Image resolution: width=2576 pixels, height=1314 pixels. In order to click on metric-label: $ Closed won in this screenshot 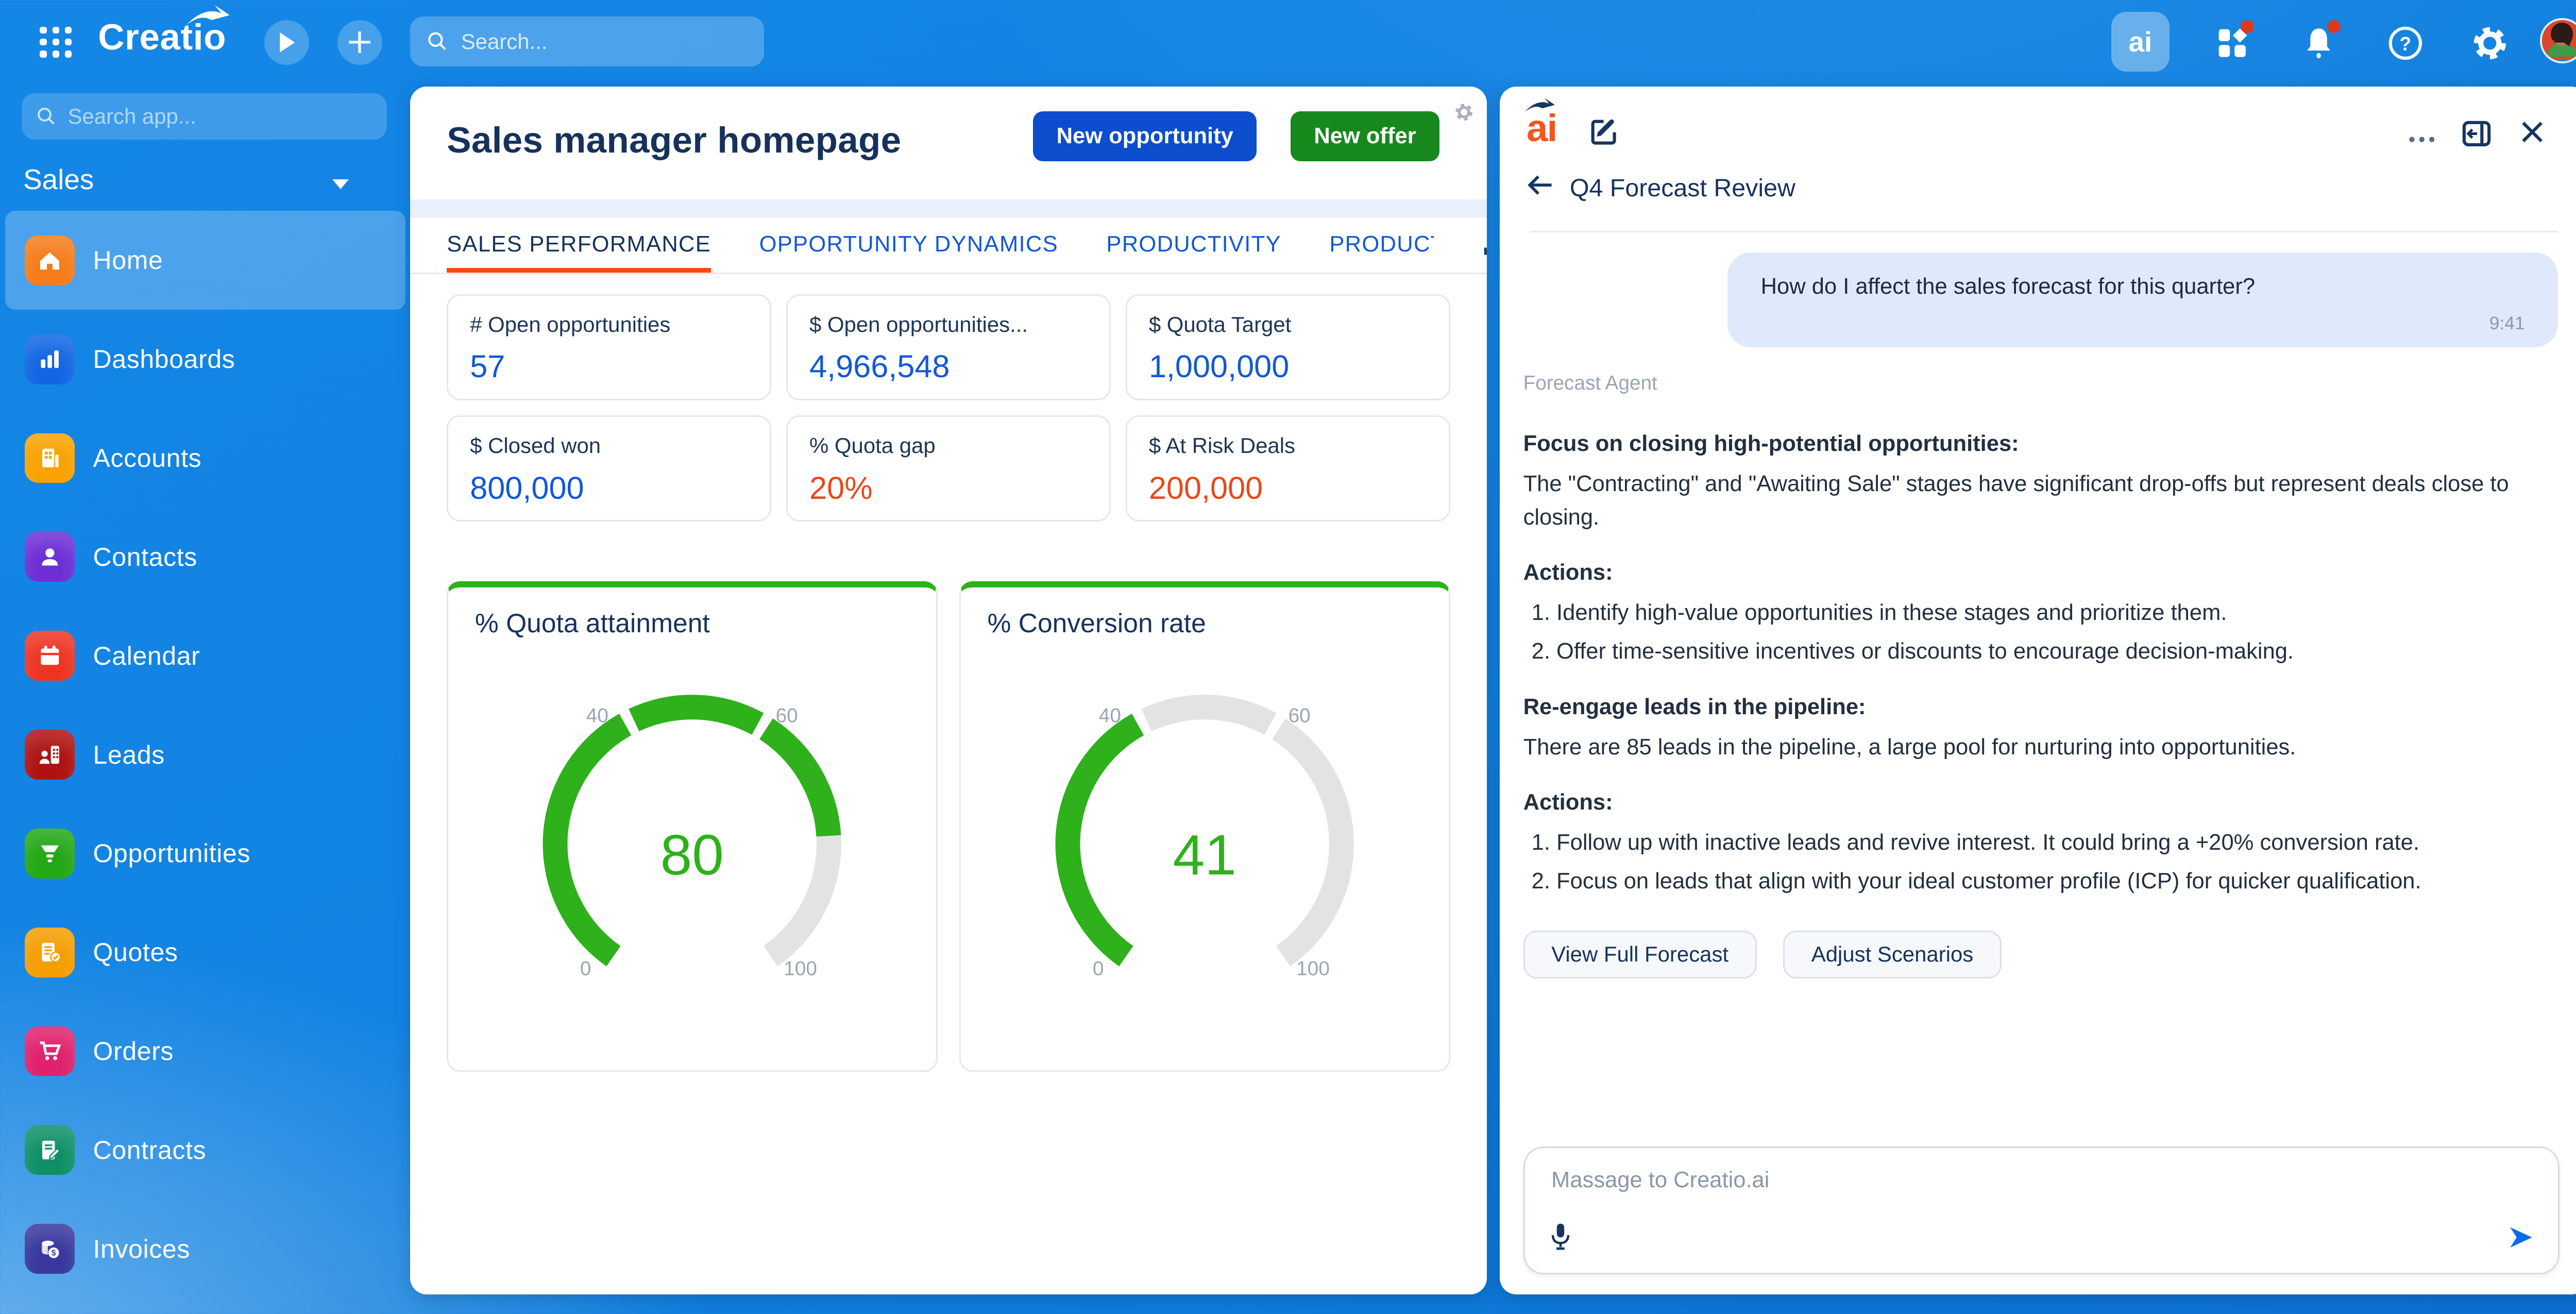, I will do `click(535, 445)`.